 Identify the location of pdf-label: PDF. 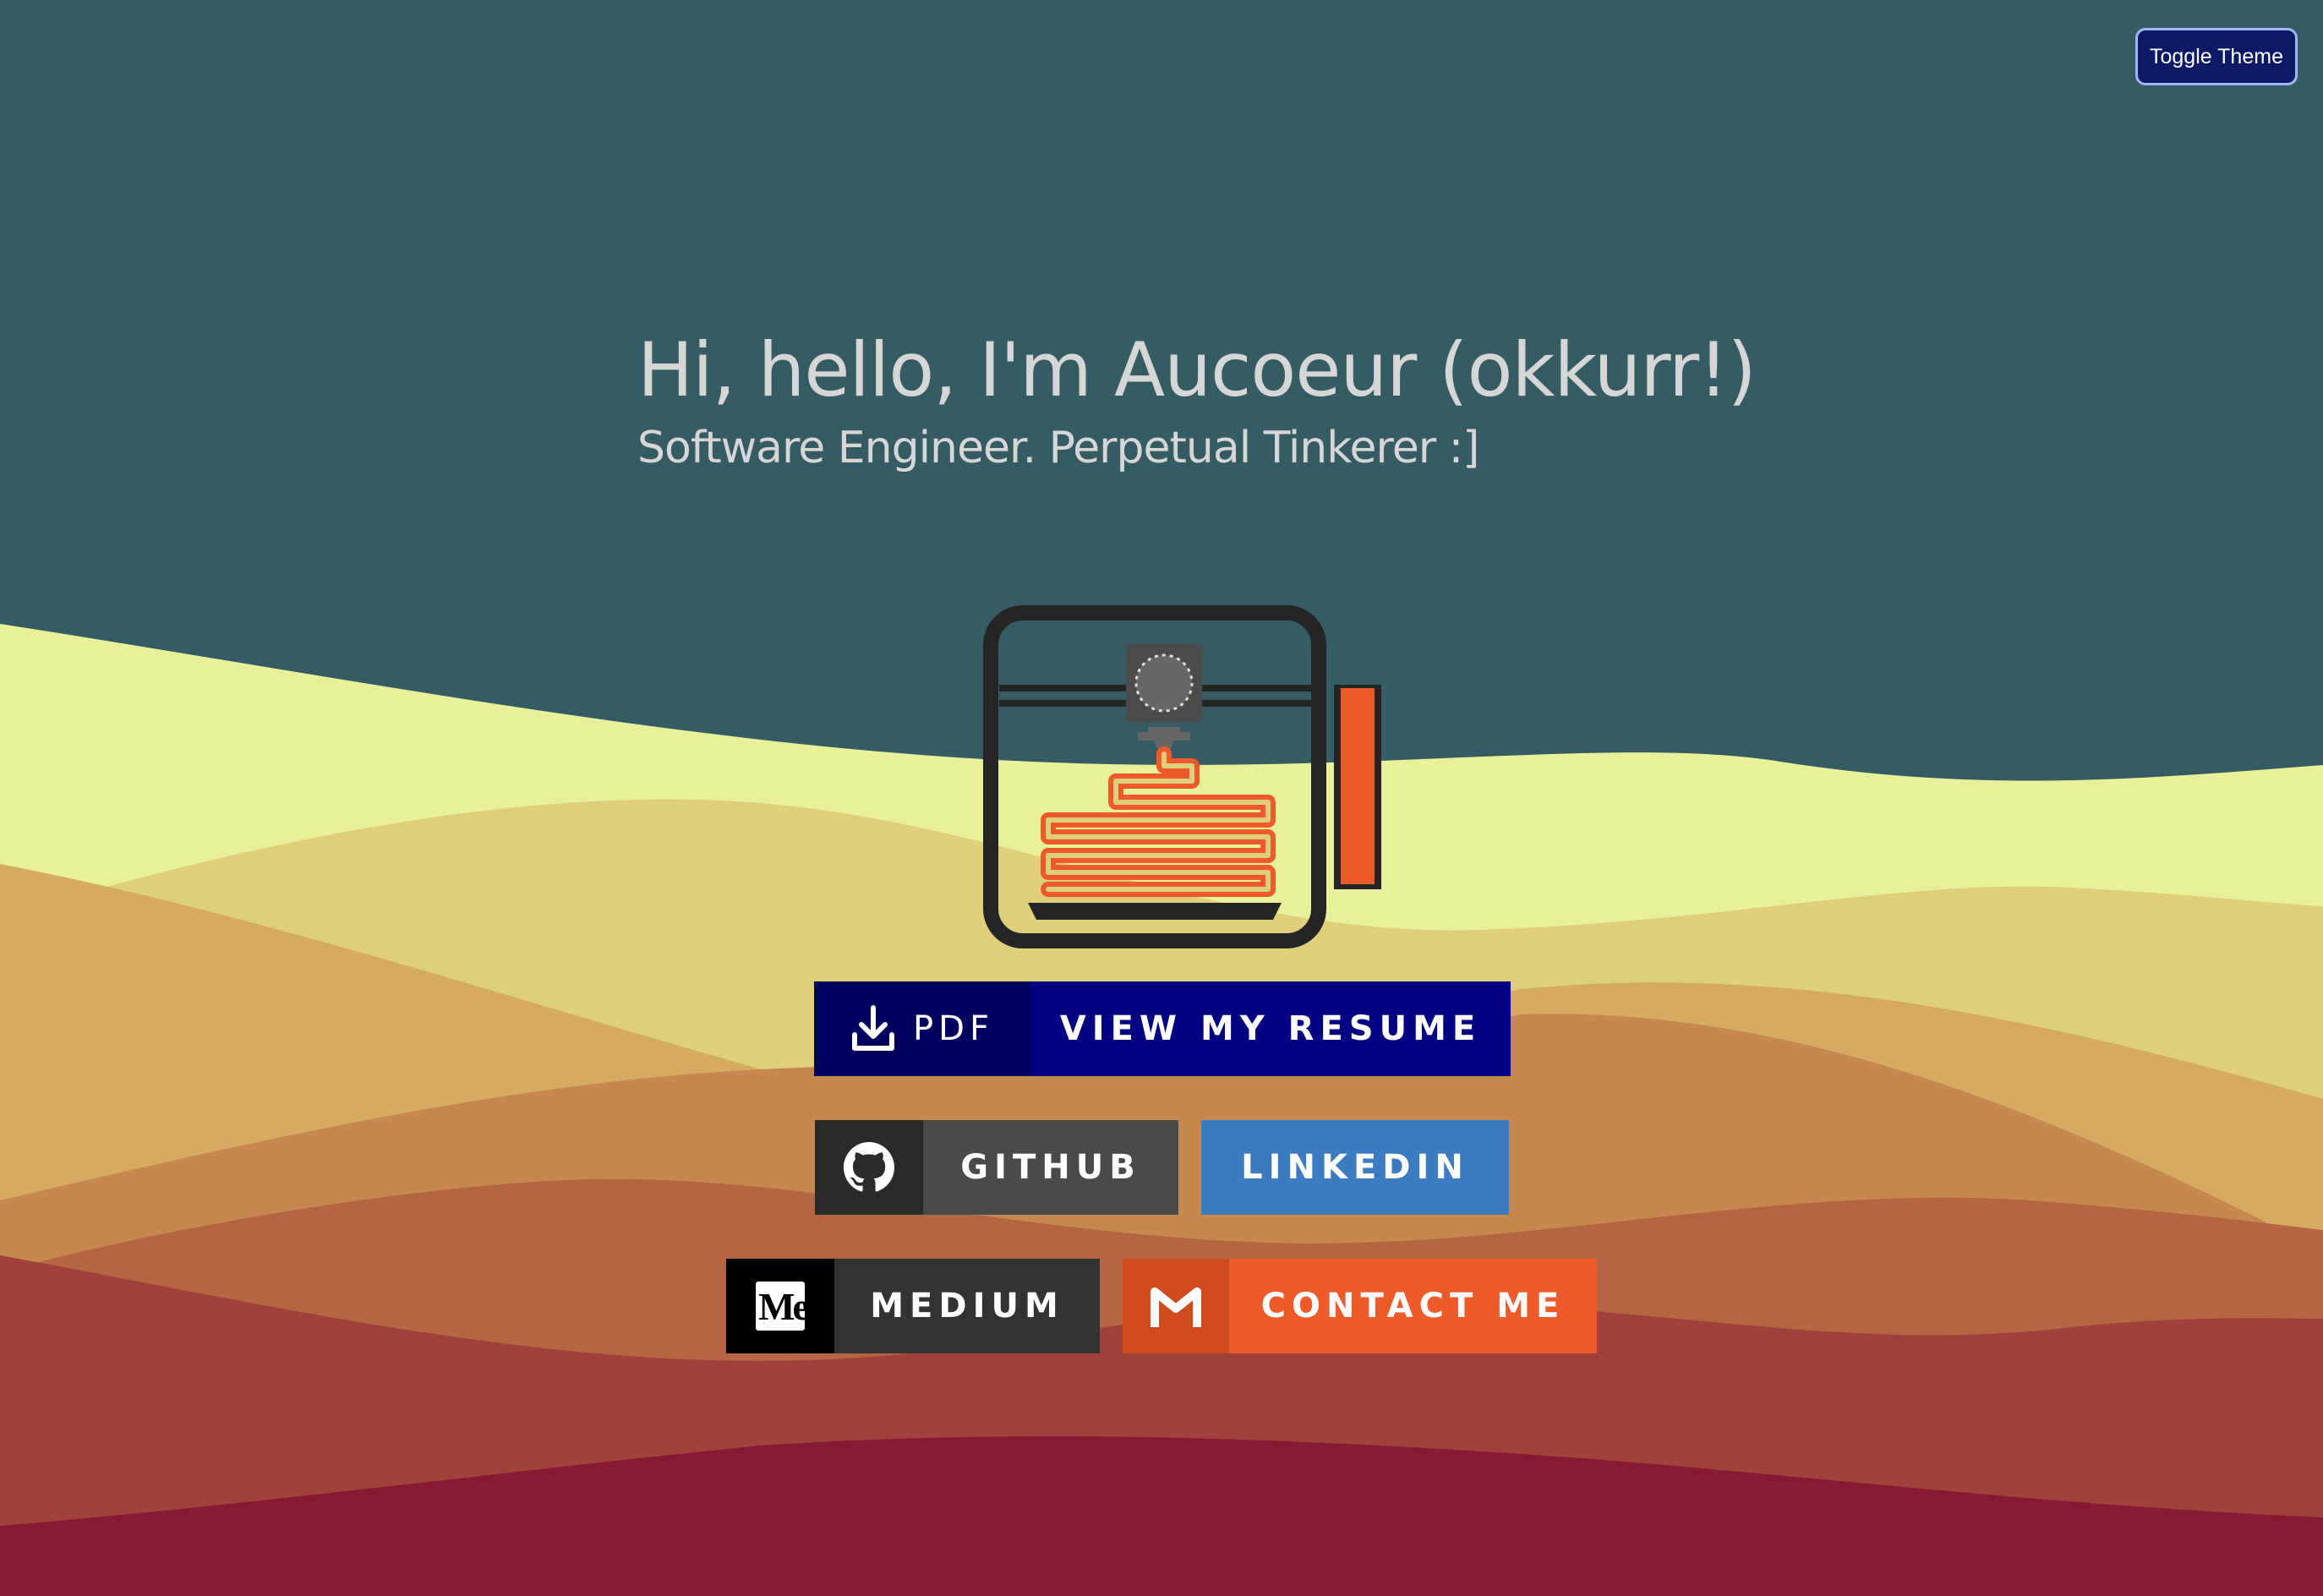
(954, 1028).